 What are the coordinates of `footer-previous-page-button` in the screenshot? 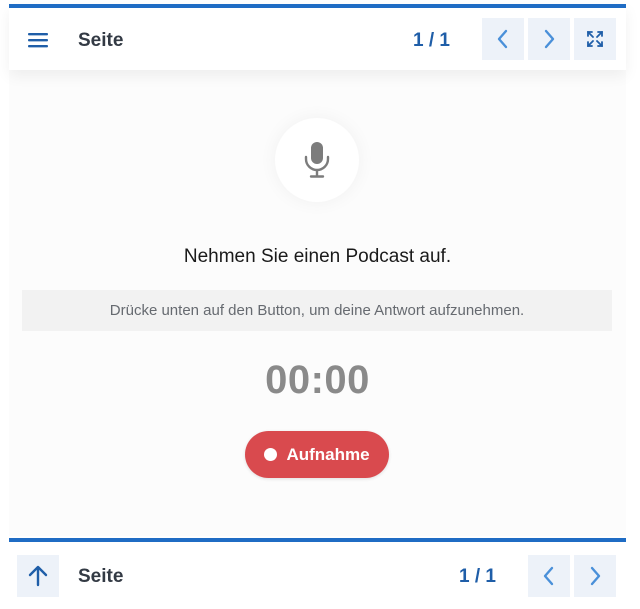 It's located at (549, 576).